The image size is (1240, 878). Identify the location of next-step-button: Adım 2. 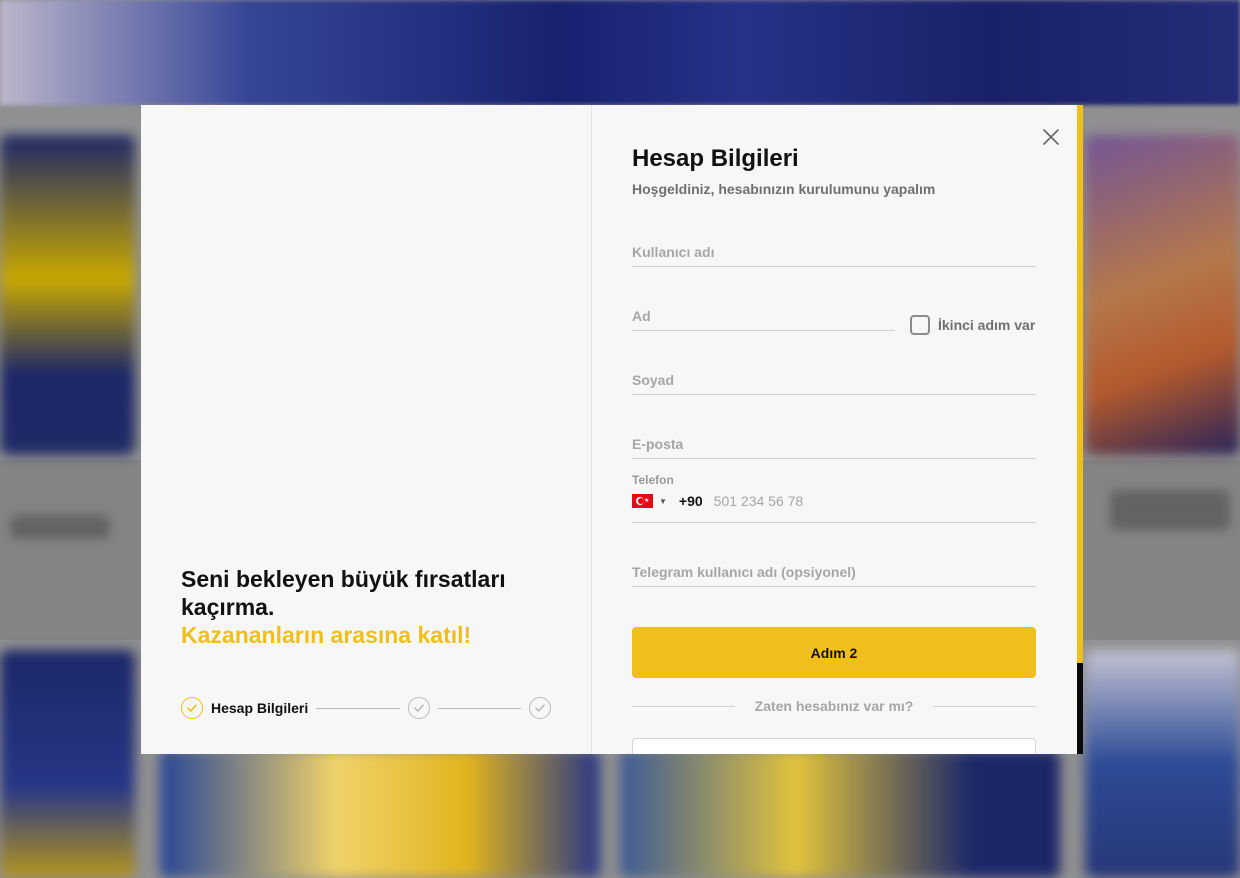
(834, 652).